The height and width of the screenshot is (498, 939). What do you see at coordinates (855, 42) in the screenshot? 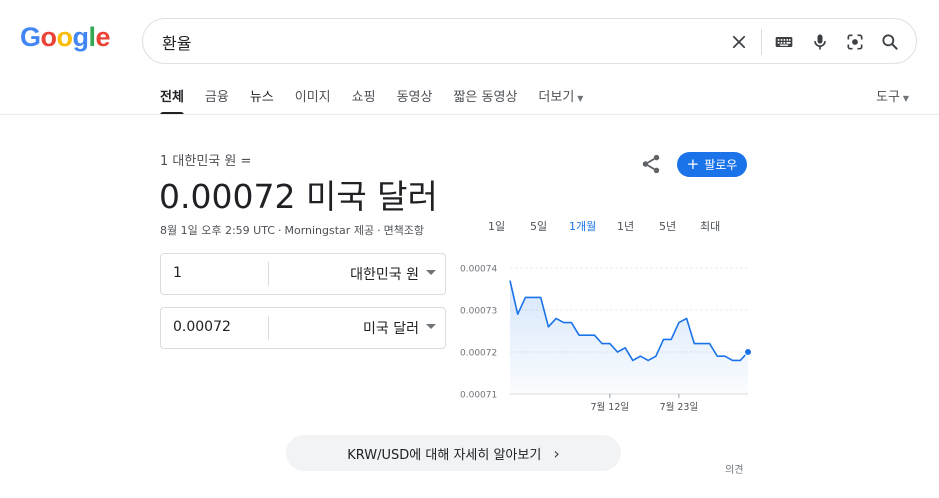
I see `lens-icon` at bounding box center [855, 42].